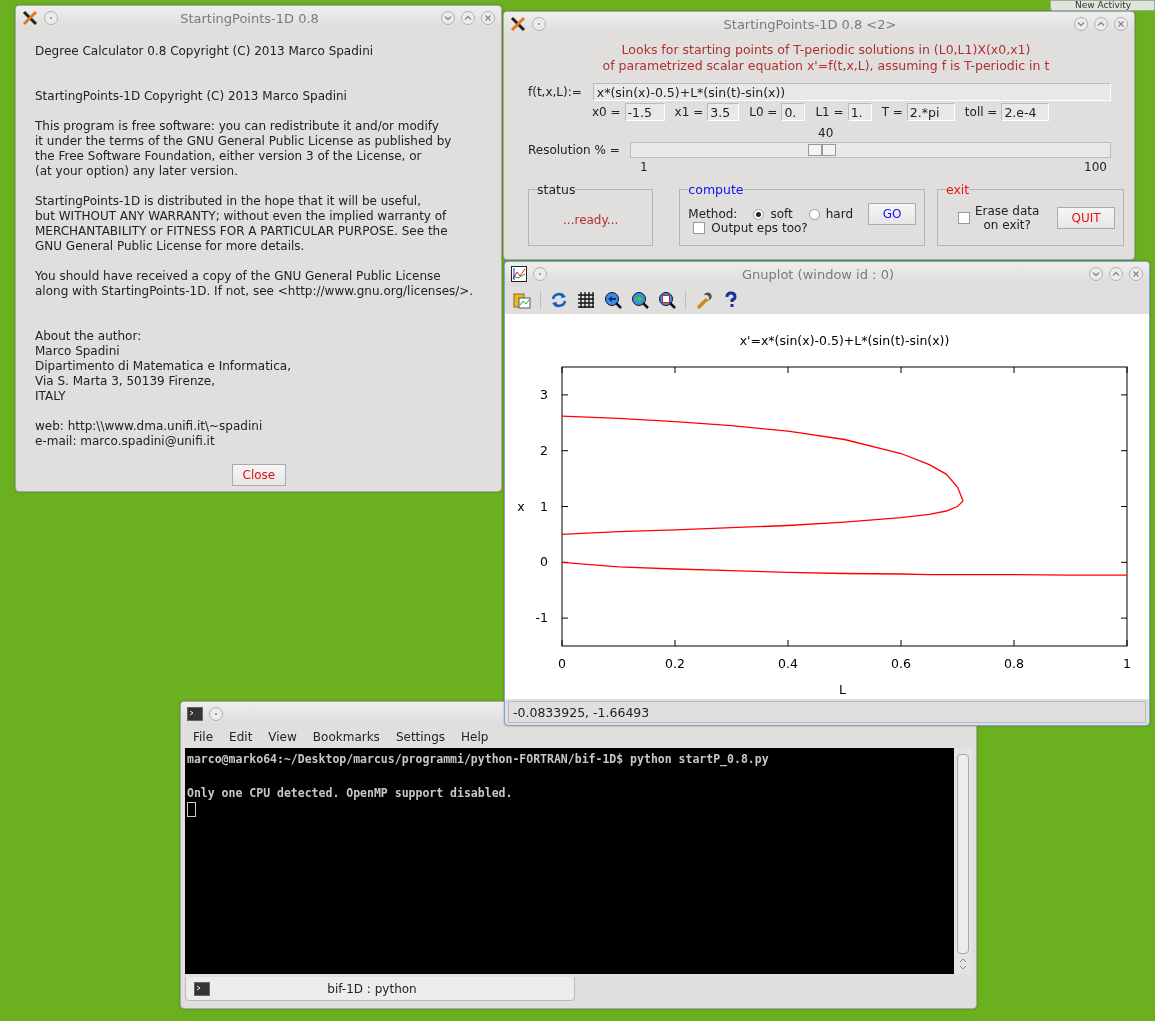 Image resolution: width=1155 pixels, height=1021 pixels. Describe the element at coordinates (851, 92) in the screenshot. I see `function-field: x*(sin(x)-0.5)+L*(sin(t)-sin(x))` at that location.